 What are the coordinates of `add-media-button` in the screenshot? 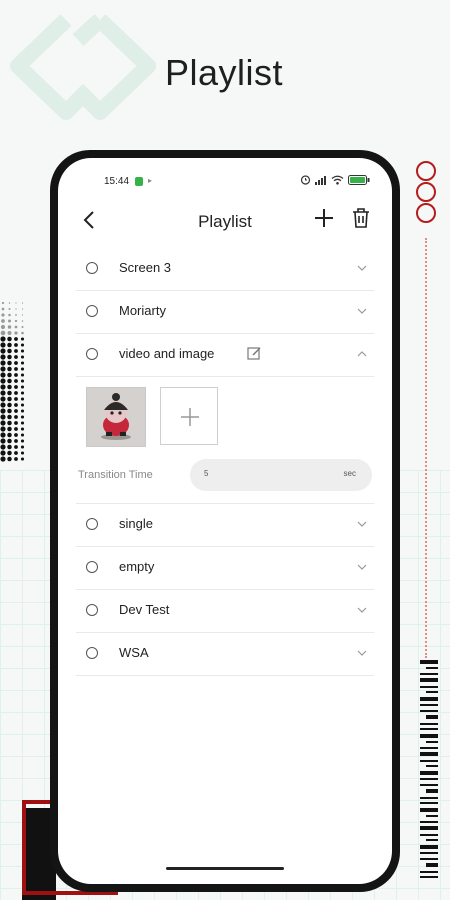 It's located at (189, 416).